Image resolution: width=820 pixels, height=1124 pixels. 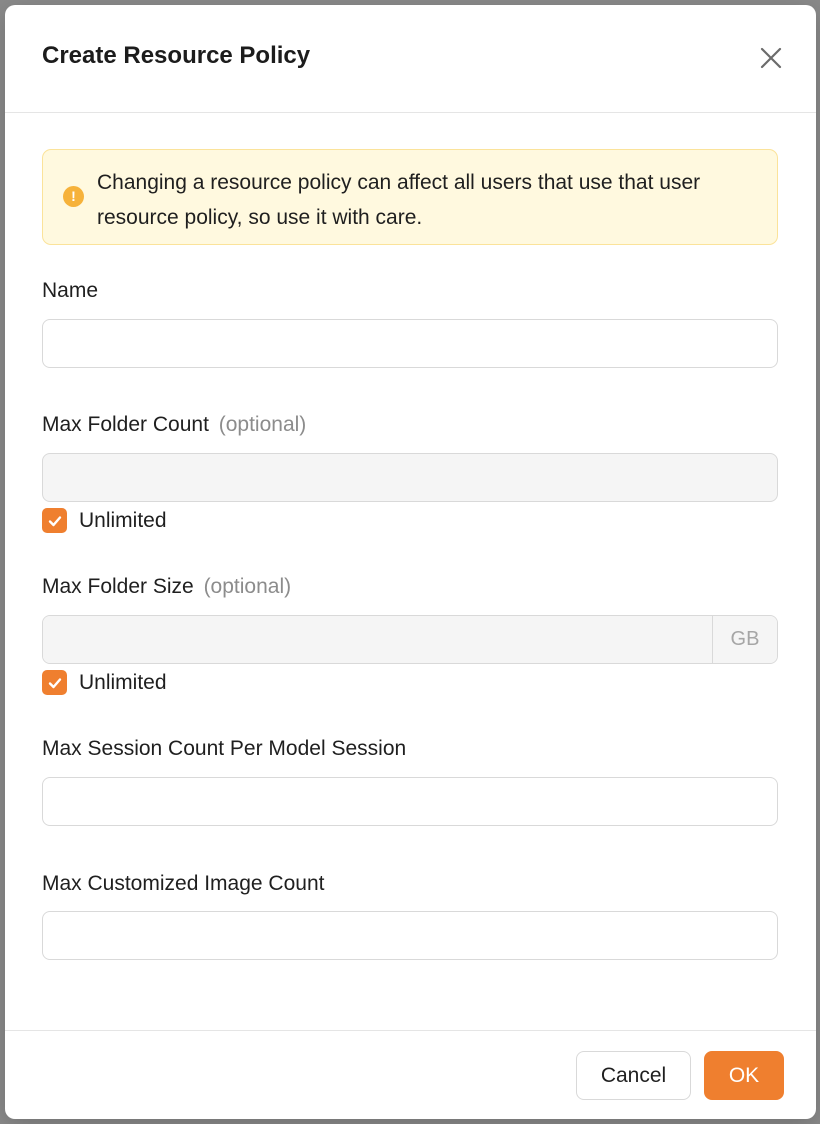 What do you see at coordinates (70, 290) in the screenshot?
I see `name-label: Name` at bounding box center [70, 290].